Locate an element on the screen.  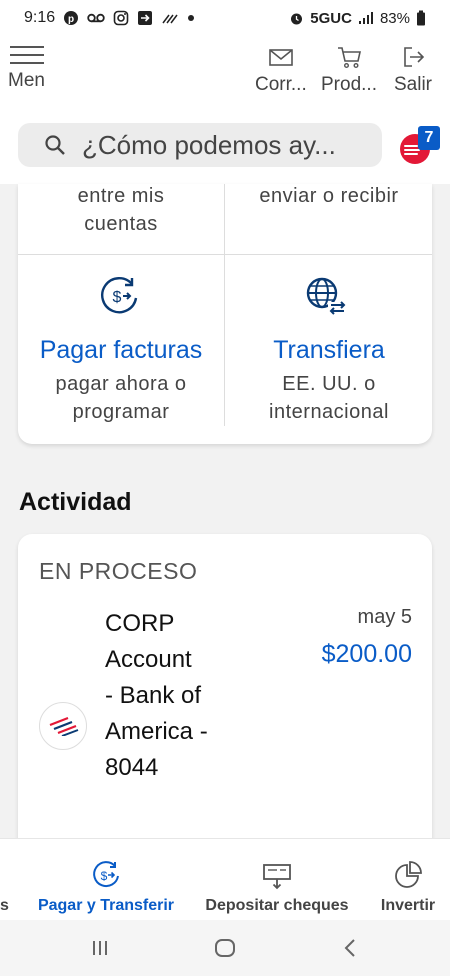
globe-transfer-icon is located at coordinates (326, 296).